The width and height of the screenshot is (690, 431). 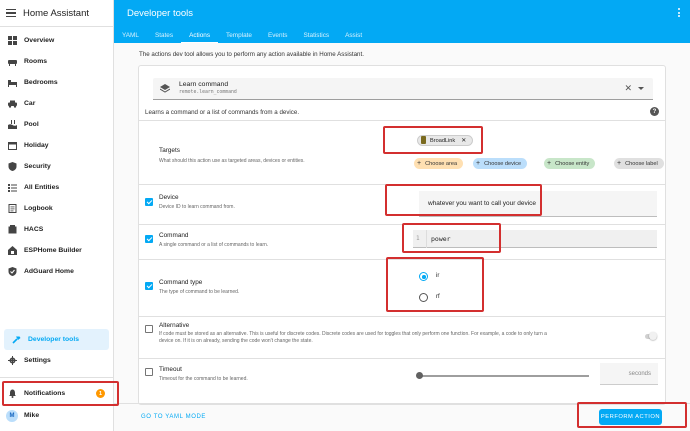 I want to click on command-type-title: Command type, so click(x=181, y=282).